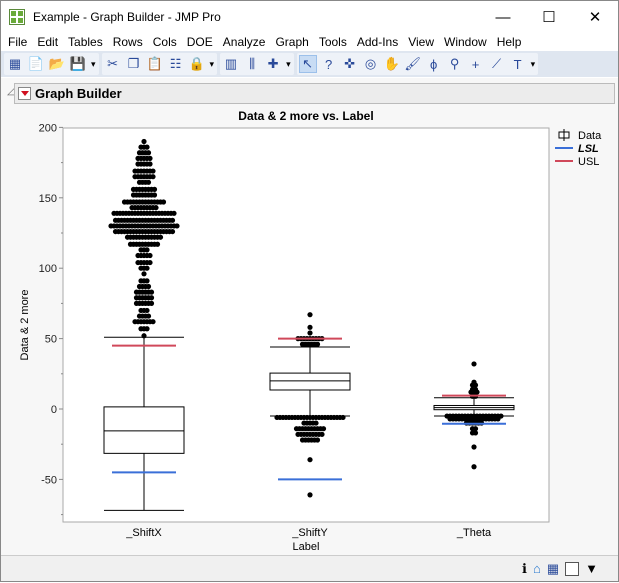  What do you see at coordinates (553, 569) in the screenshot?
I see `data-table-icon: ▦` at bounding box center [553, 569].